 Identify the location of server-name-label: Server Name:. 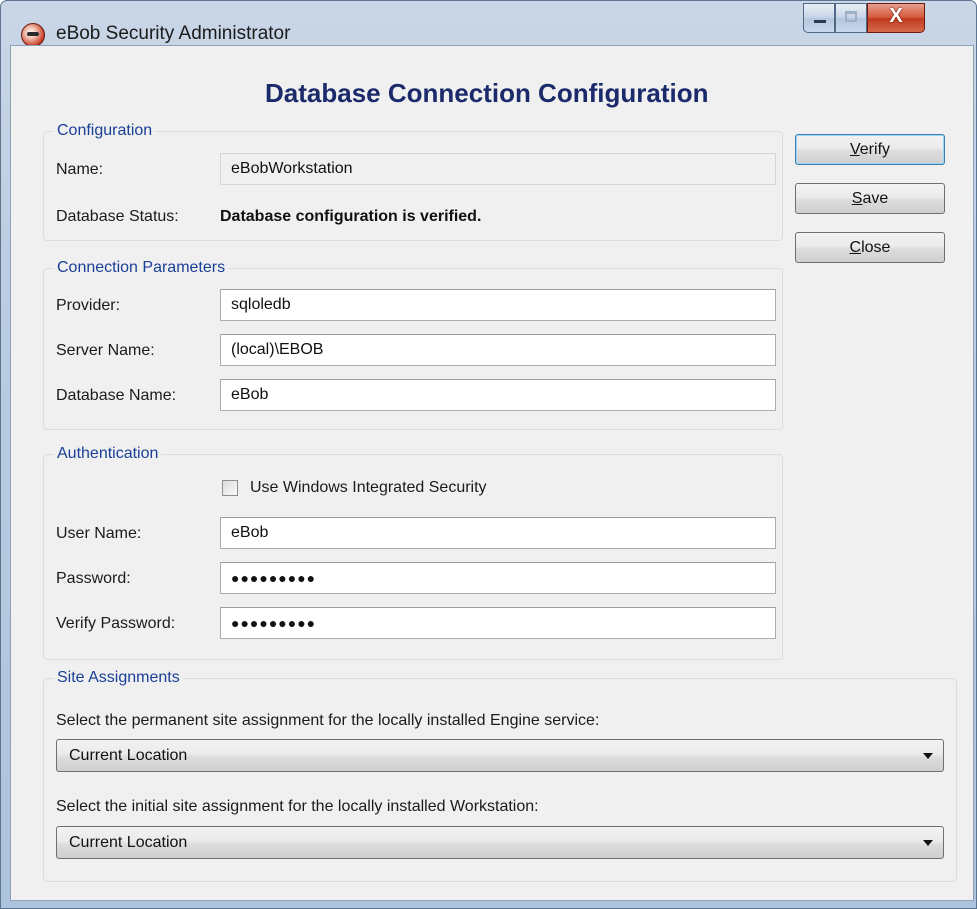
(105, 350).